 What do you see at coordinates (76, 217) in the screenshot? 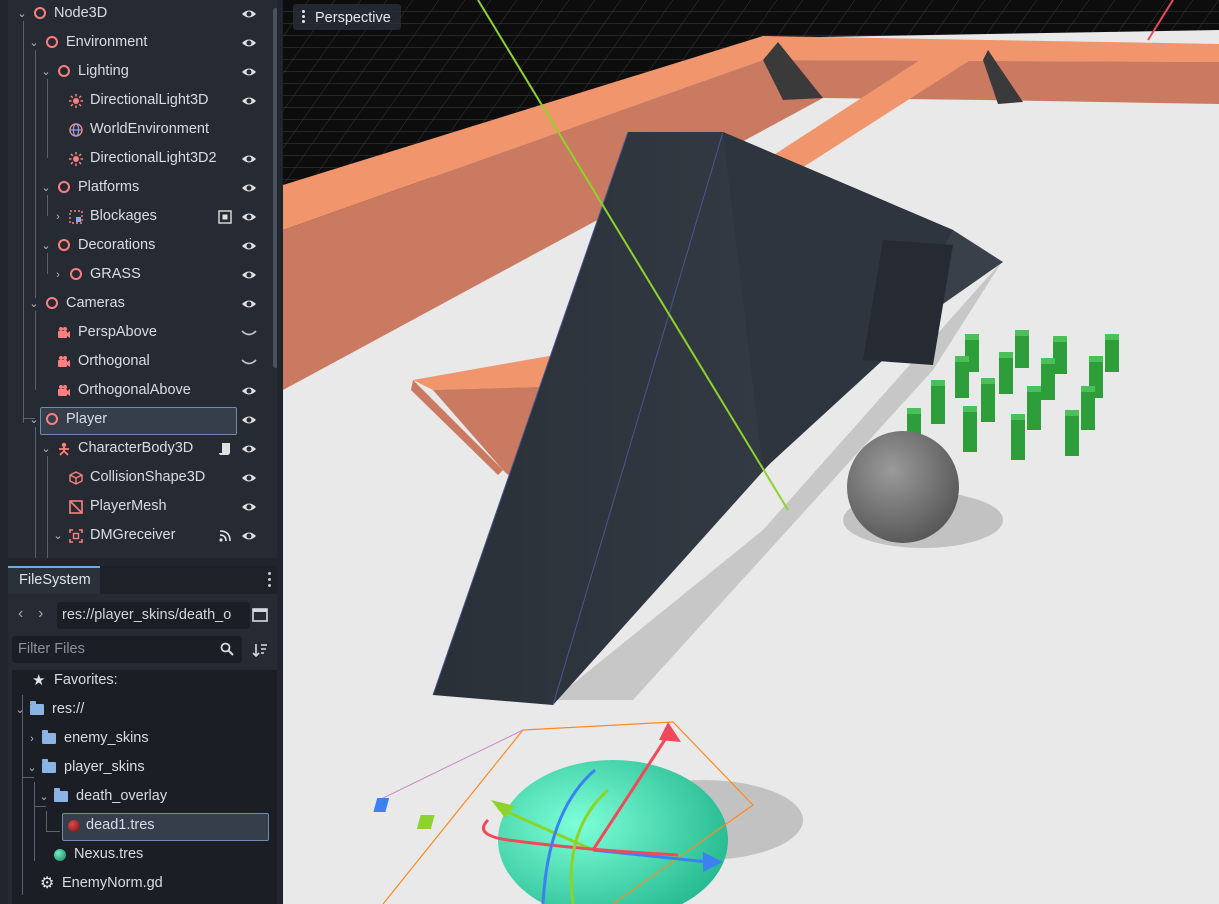
I see `gridmap-icon` at bounding box center [76, 217].